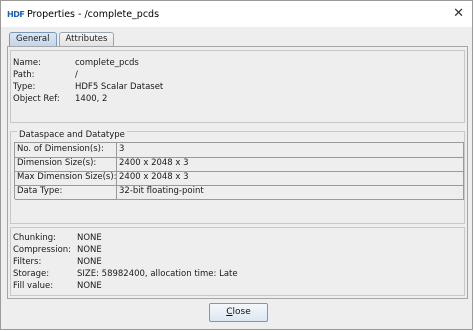 The width and height of the screenshot is (474, 331). Describe the element at coordinates (24, 75) in the screenshot. I see `path-label: Path:` at that location.